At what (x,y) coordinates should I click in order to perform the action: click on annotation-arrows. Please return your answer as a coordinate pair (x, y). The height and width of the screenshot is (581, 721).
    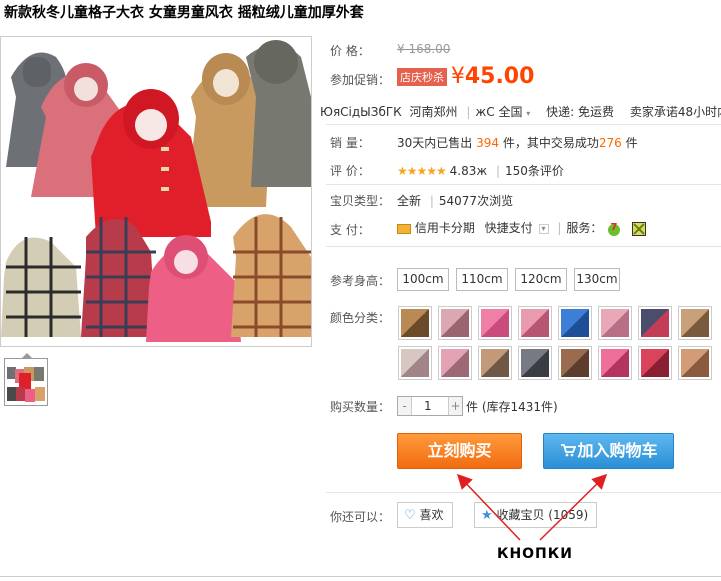
    Looking at the image, I should click on (532, 507).